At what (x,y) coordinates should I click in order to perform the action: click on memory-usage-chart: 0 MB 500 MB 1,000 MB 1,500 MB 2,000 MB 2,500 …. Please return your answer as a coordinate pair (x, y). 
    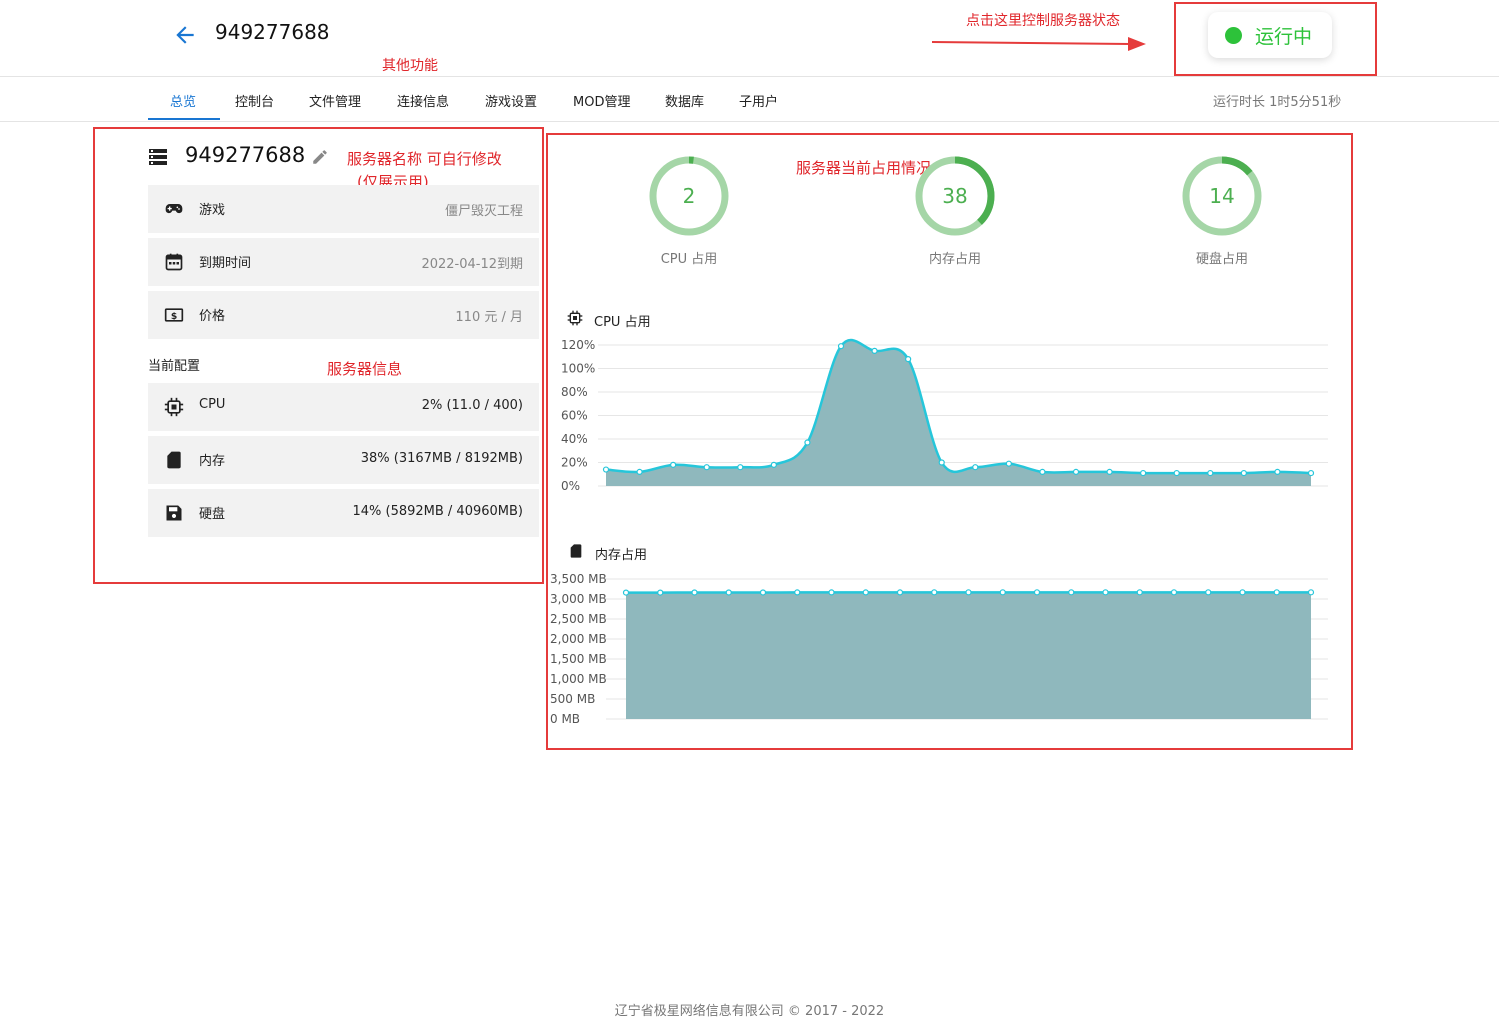
    Looking at the image, I should click on (939, 649).